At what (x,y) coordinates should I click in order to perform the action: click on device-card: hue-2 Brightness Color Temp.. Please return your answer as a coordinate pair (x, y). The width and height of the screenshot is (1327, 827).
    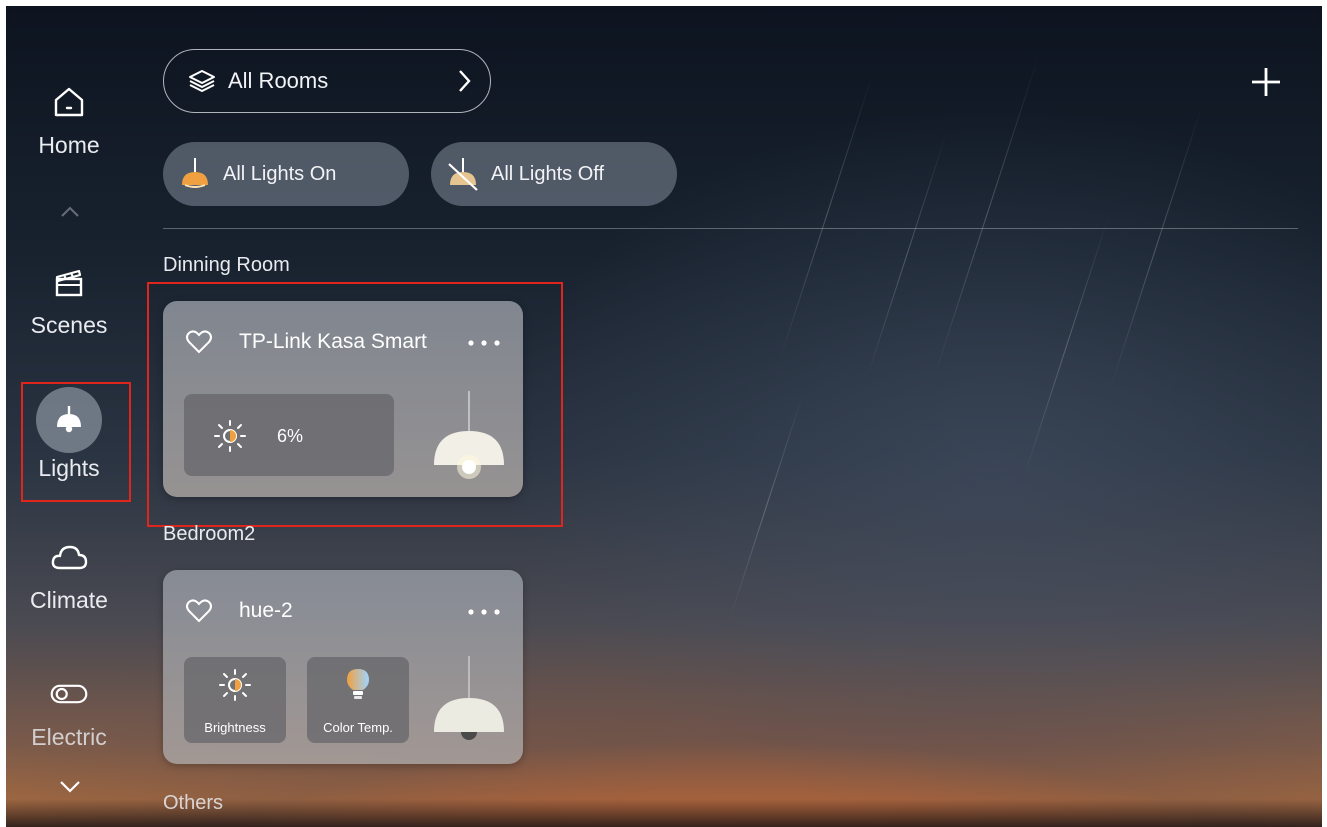
    Looking at the image, I should click on (343, 667).